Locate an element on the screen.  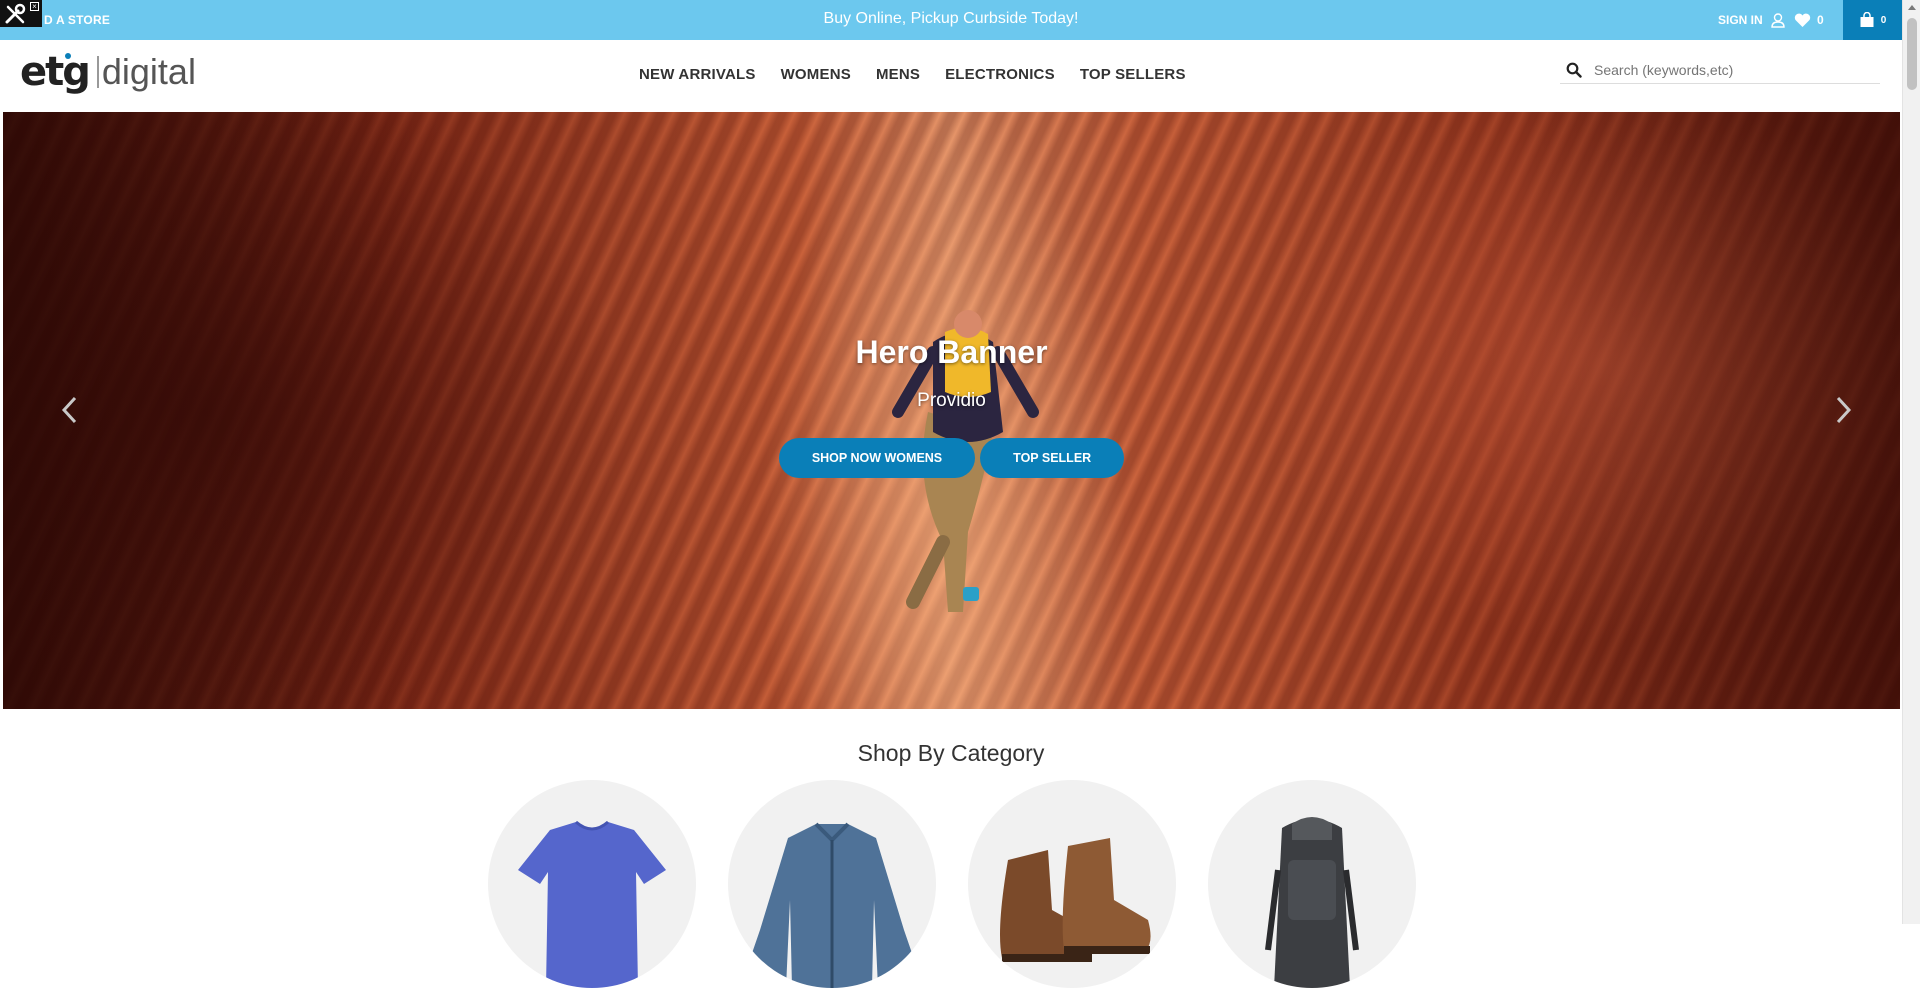
hero-title: Hero Banner is located at coordinates (951, 352).